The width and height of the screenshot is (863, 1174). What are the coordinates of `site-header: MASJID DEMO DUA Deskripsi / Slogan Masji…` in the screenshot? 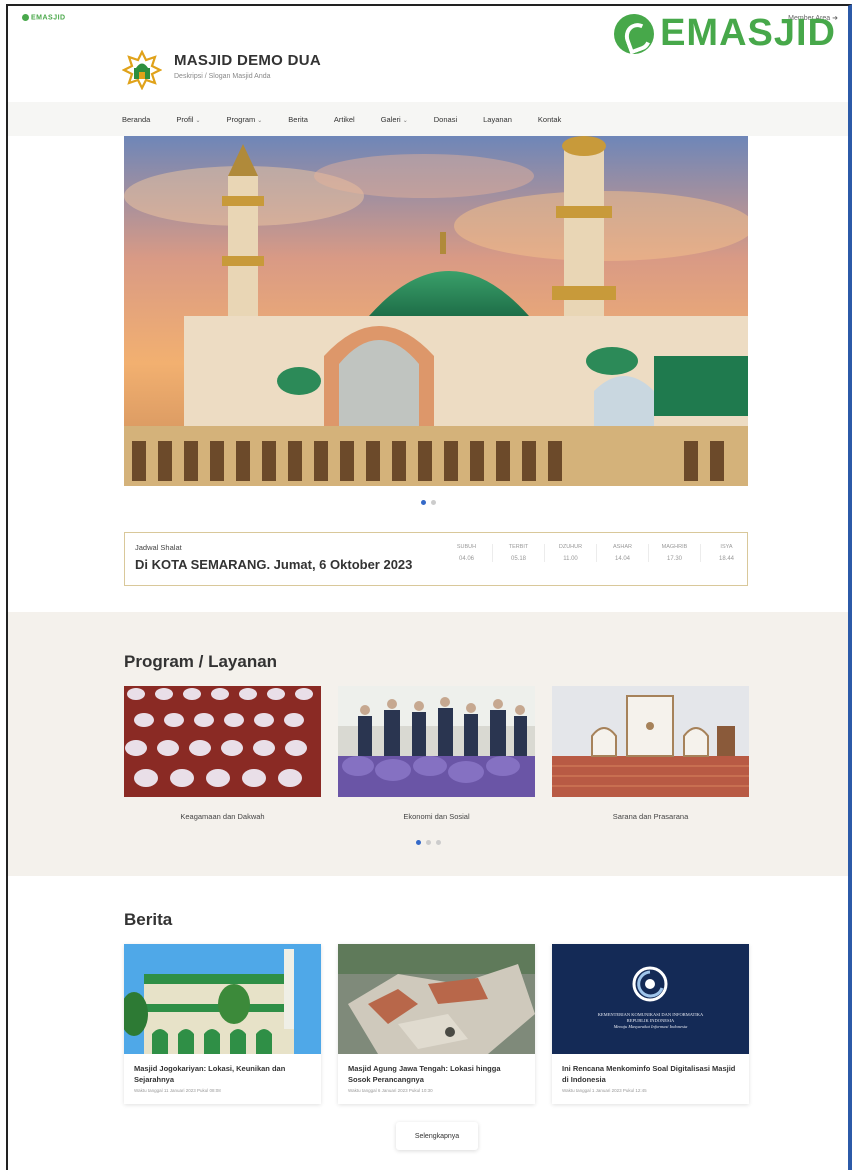 It's located at (428, 68).